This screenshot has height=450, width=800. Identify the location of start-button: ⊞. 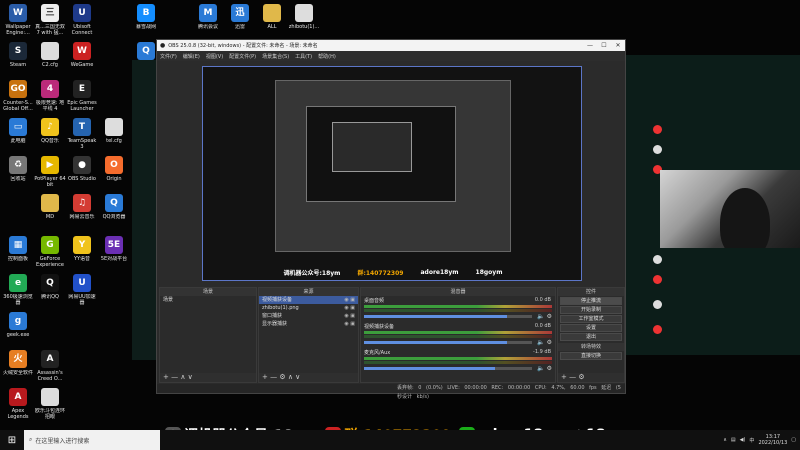
(12, 440).